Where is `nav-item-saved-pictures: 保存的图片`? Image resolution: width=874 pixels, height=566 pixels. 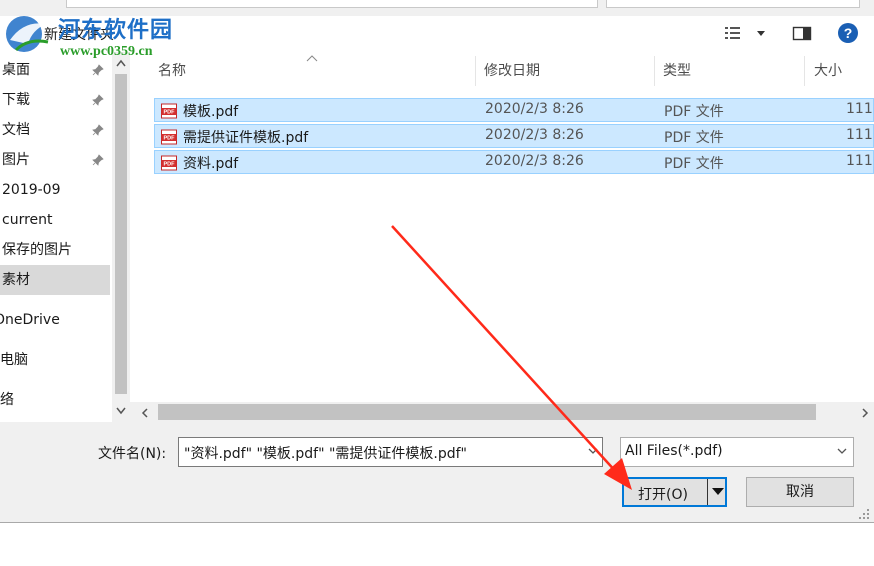
nav-item-saved-pictures: 保存的图片 is located at coordinates (55, 250).